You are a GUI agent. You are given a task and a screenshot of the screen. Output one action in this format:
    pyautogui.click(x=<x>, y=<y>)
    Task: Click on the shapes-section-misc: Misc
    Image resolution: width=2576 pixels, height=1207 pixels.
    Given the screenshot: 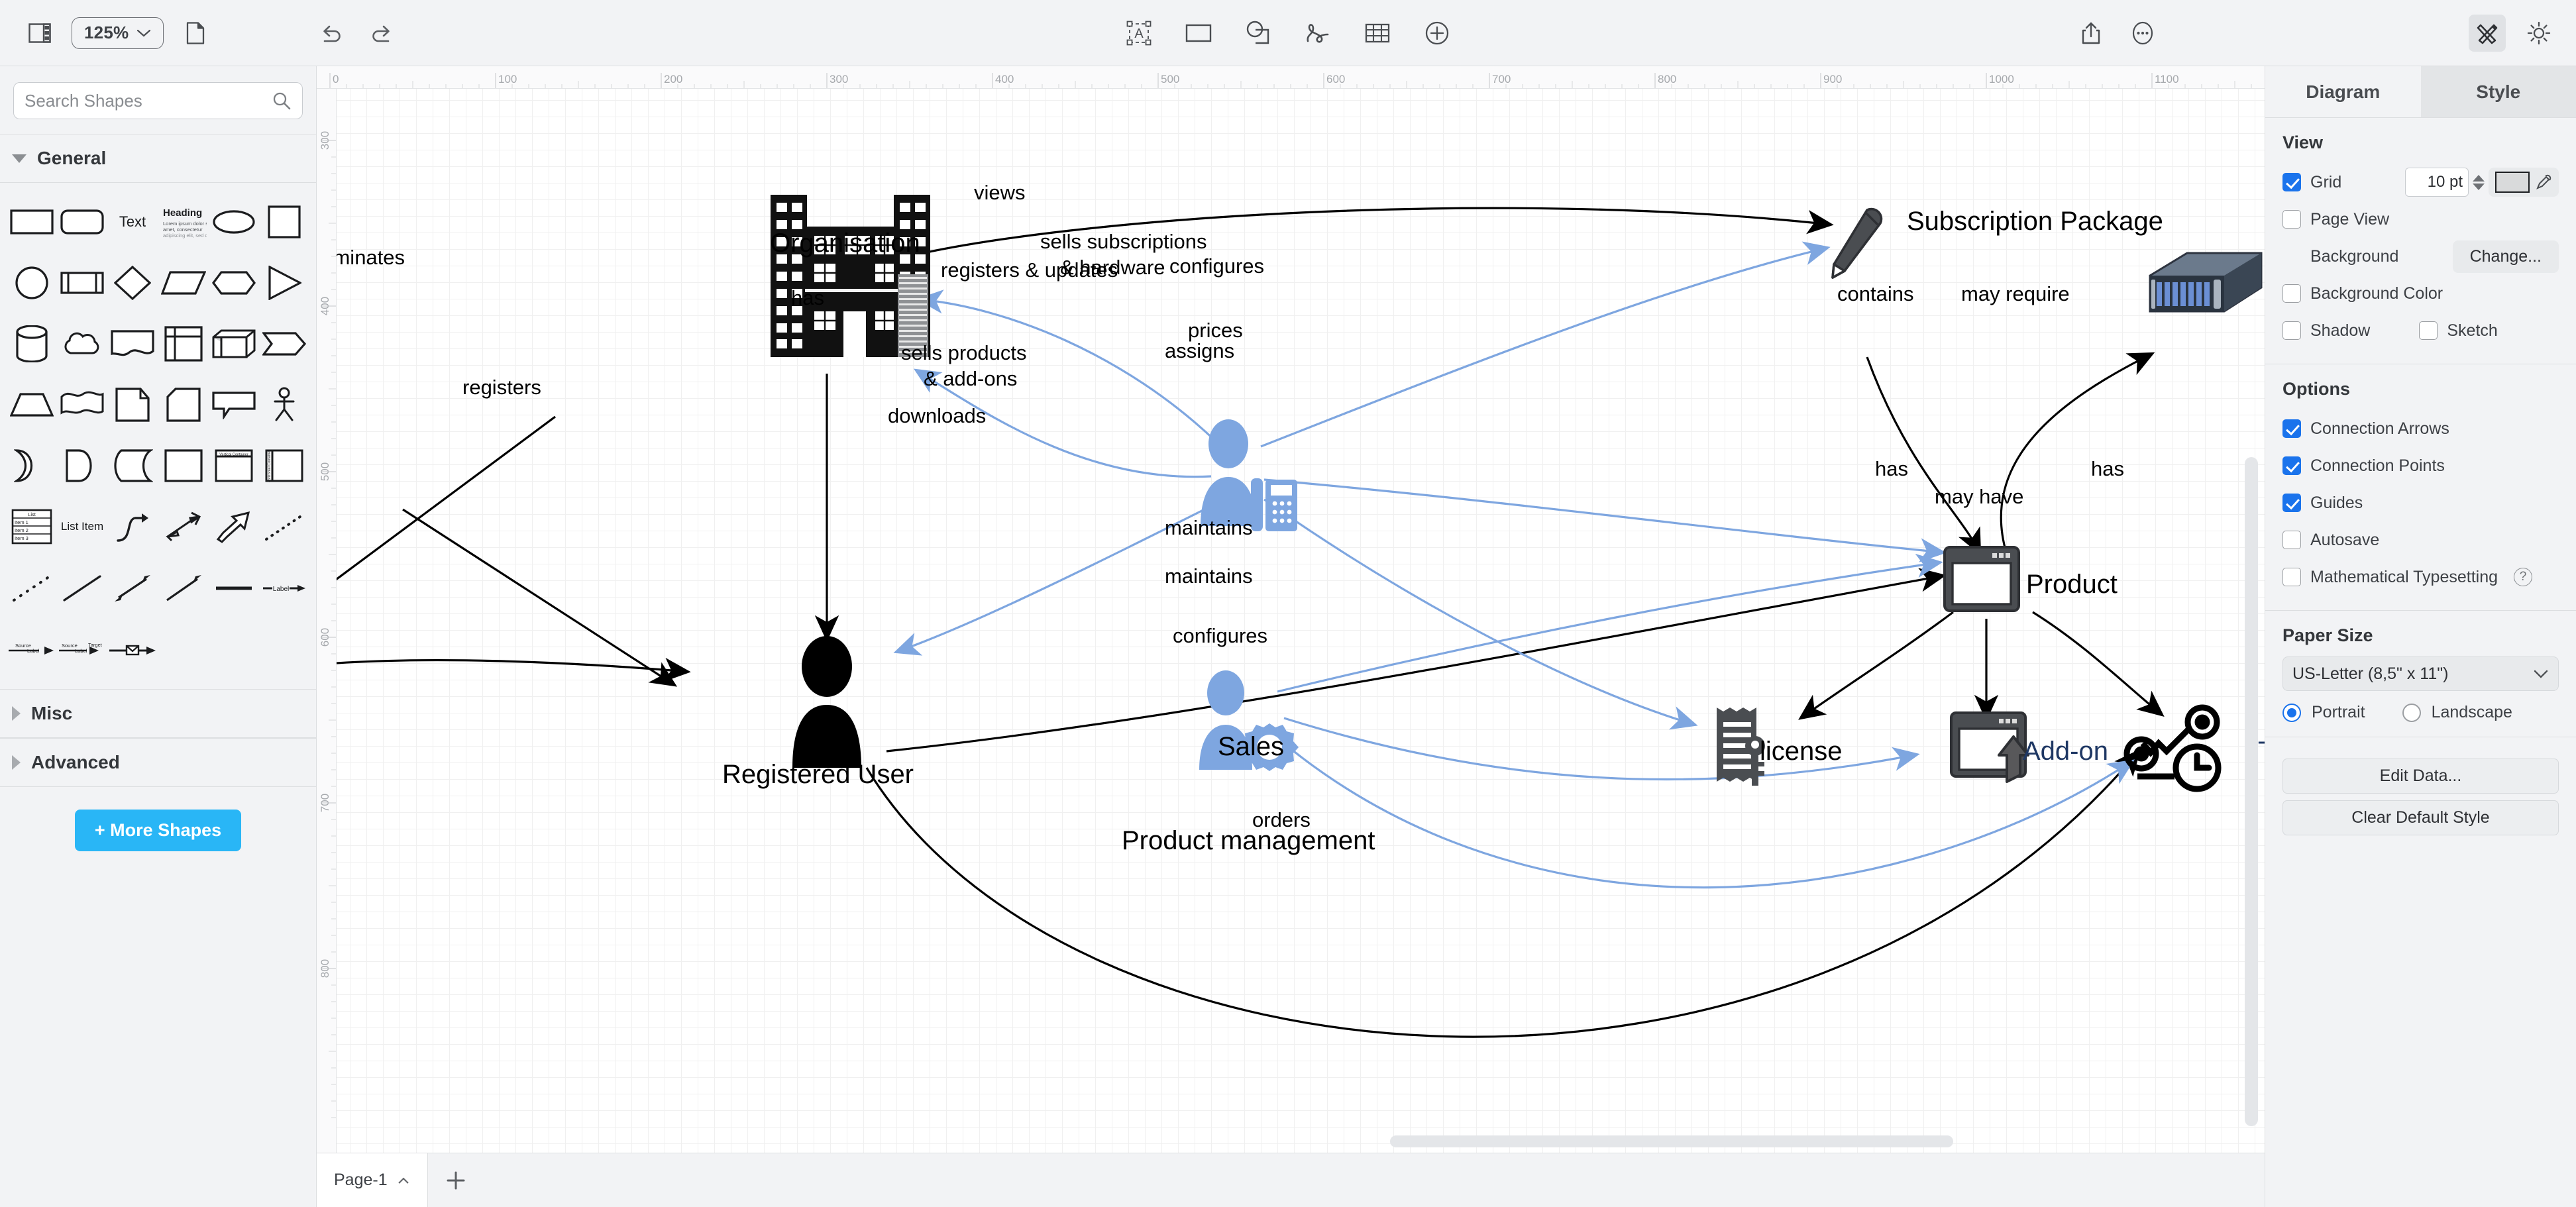 What is the action you would take?
    pyautogui.click(x=158, y=713)
    